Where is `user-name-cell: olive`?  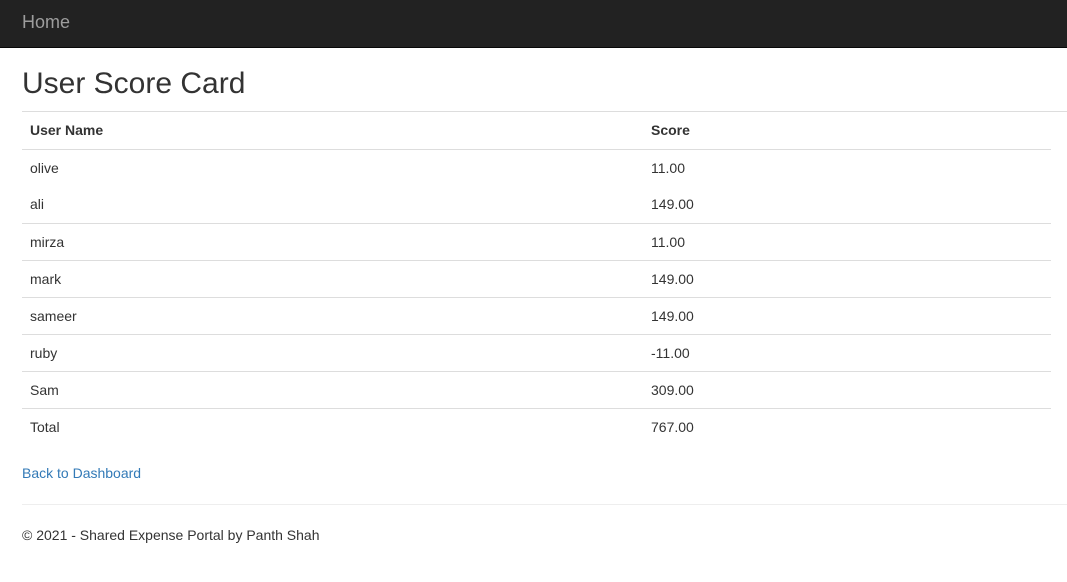 user-name-cell: olive is located at coordinates (332, 167).